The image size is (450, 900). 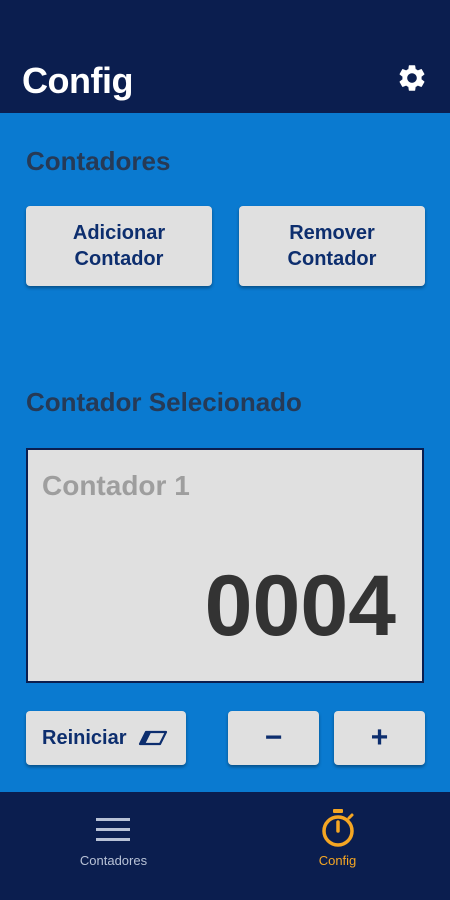 I want to click on selected-counter-title: Contador Selecionado, so click(x=164, y=402).